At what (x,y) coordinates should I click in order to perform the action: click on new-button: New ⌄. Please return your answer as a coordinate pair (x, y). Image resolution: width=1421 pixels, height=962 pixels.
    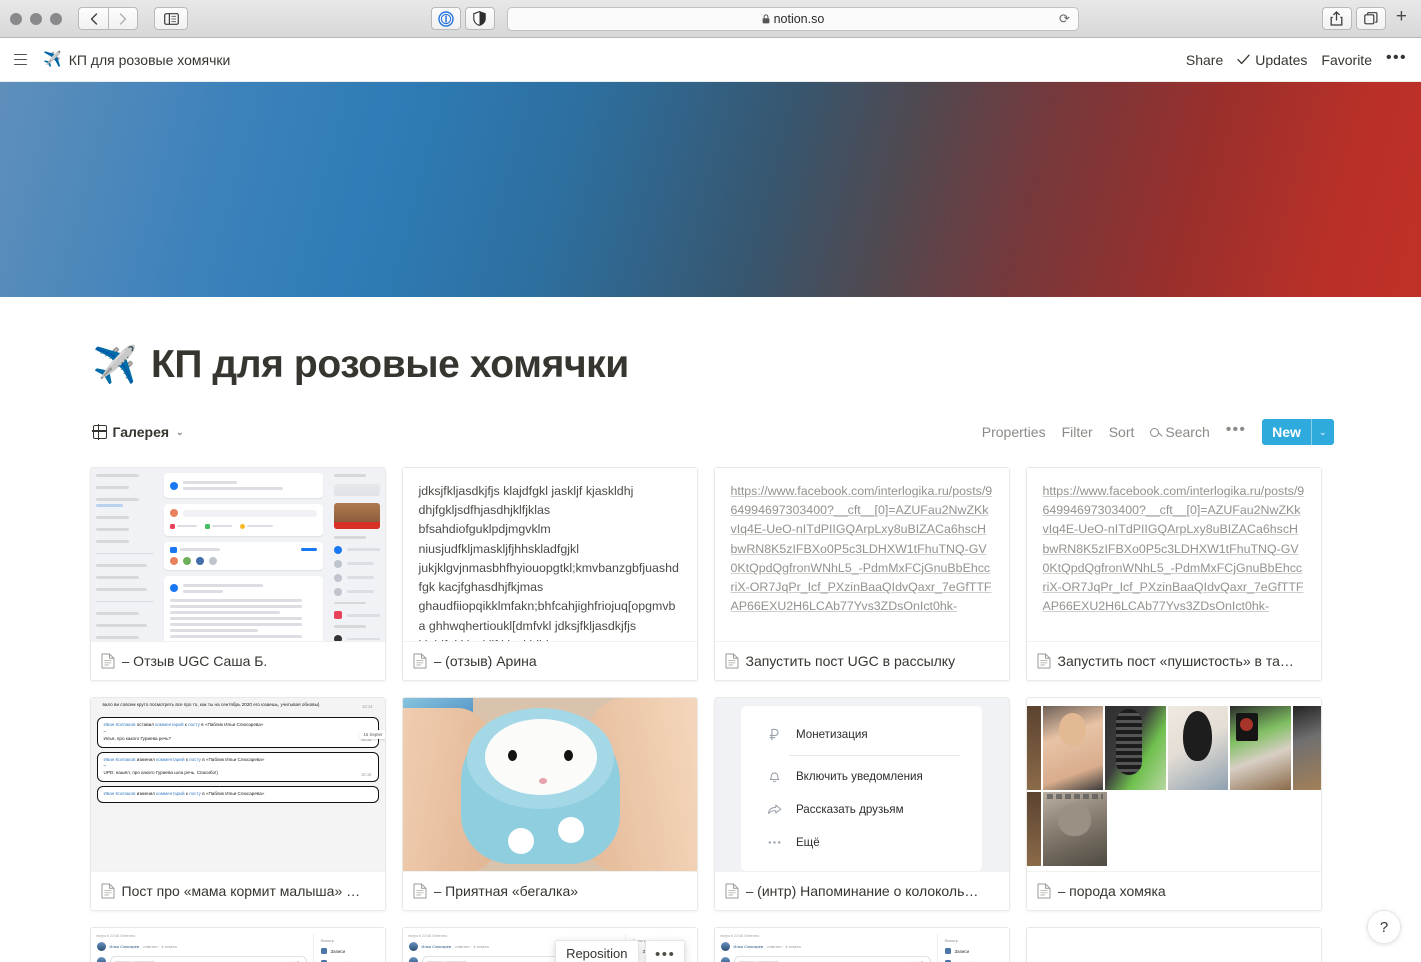
    Looking at the image, I should click on (1298, 432).